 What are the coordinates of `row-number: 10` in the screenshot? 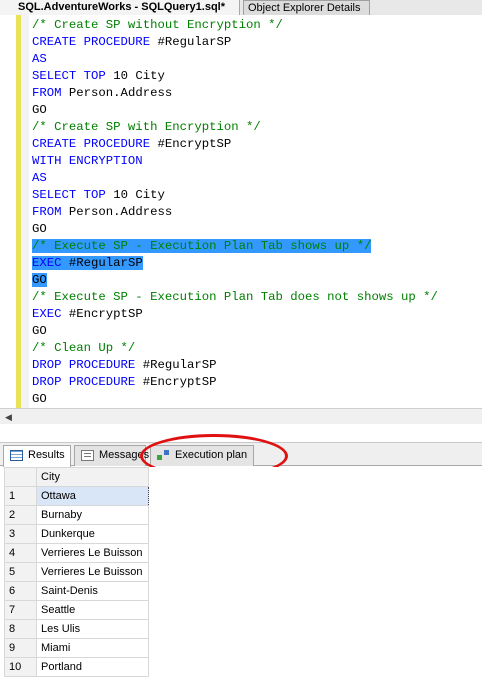 It's located at (20, 667).